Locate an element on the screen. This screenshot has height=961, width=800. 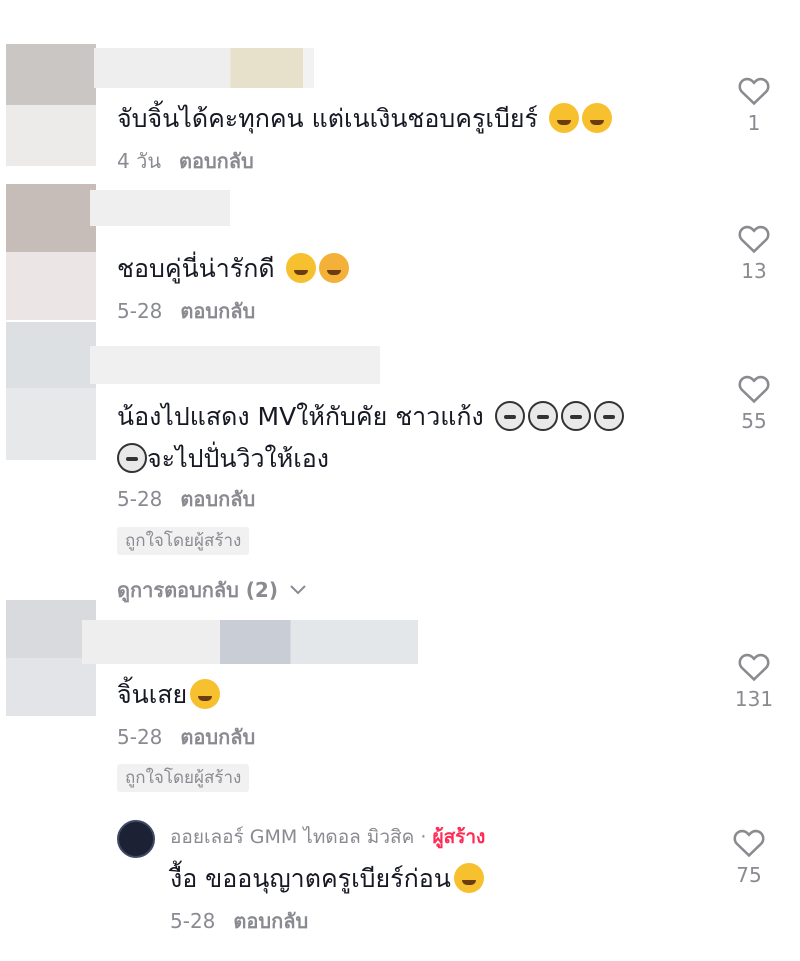
like-count: 55 is located at coordinates (754, 421).